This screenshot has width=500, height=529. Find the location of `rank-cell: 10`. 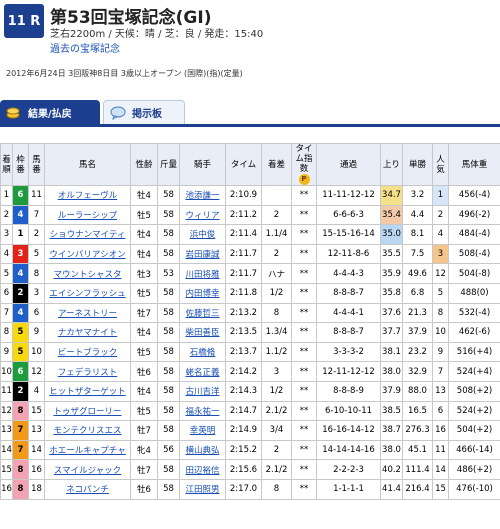

rank-cell: 10 is located at coordinates (6, 371).